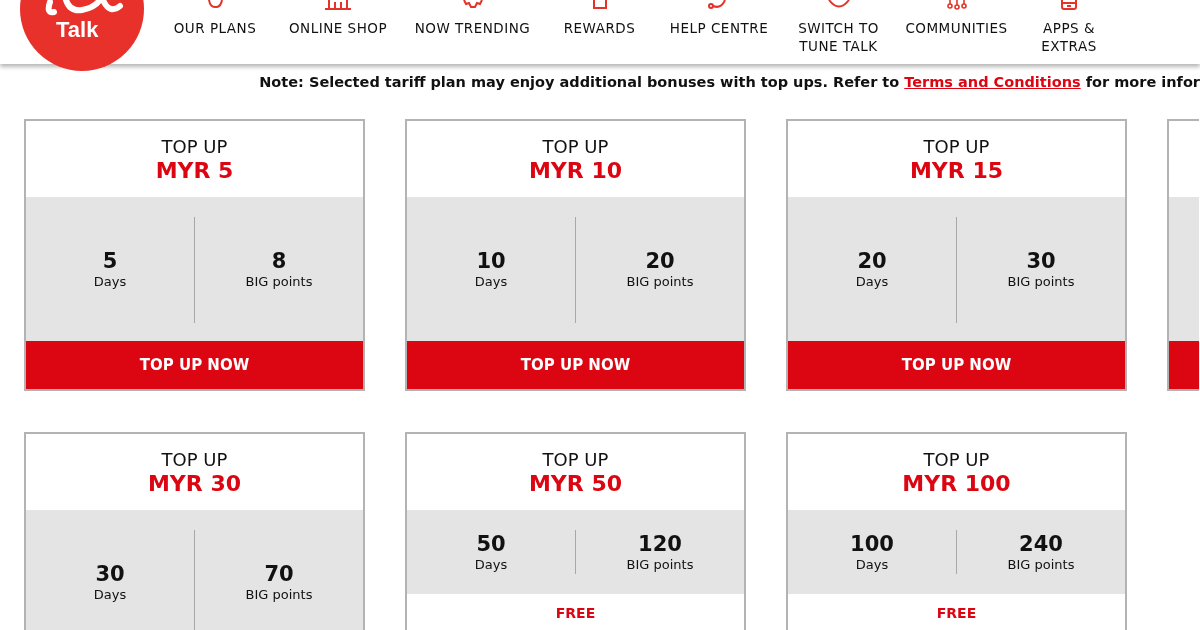 The height and width of the screenshot is (630, 1200). Describe the element at coordinates (599, 27) in the screenshot. I see `nav-link: REWARDS` at that location.